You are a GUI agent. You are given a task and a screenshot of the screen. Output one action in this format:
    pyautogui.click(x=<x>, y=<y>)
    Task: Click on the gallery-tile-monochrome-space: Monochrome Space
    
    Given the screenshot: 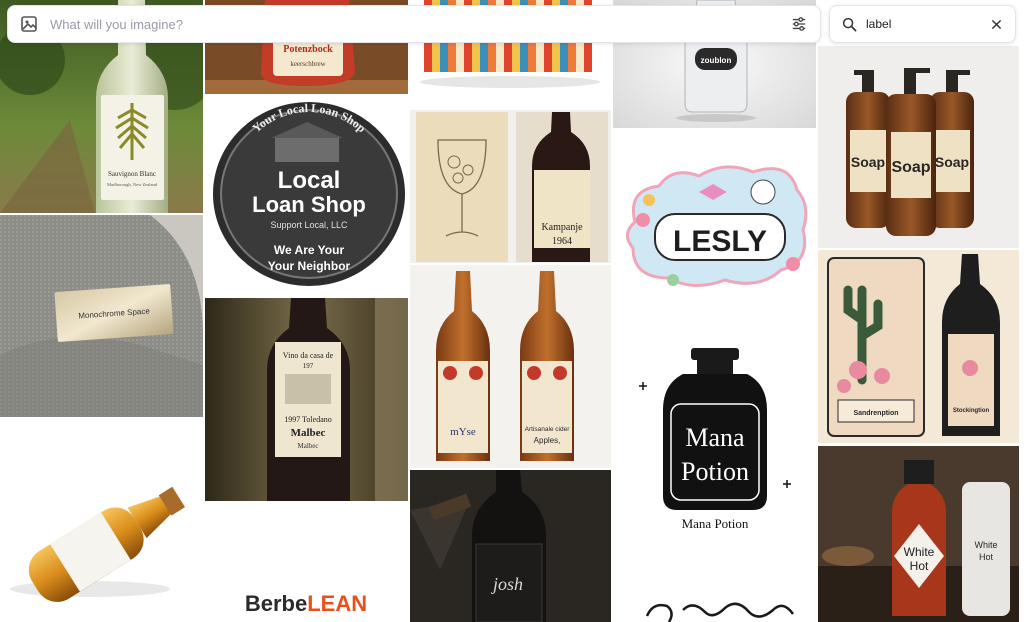 What is the action you would take?
    pyautogui.click(x=101, y=316)
    